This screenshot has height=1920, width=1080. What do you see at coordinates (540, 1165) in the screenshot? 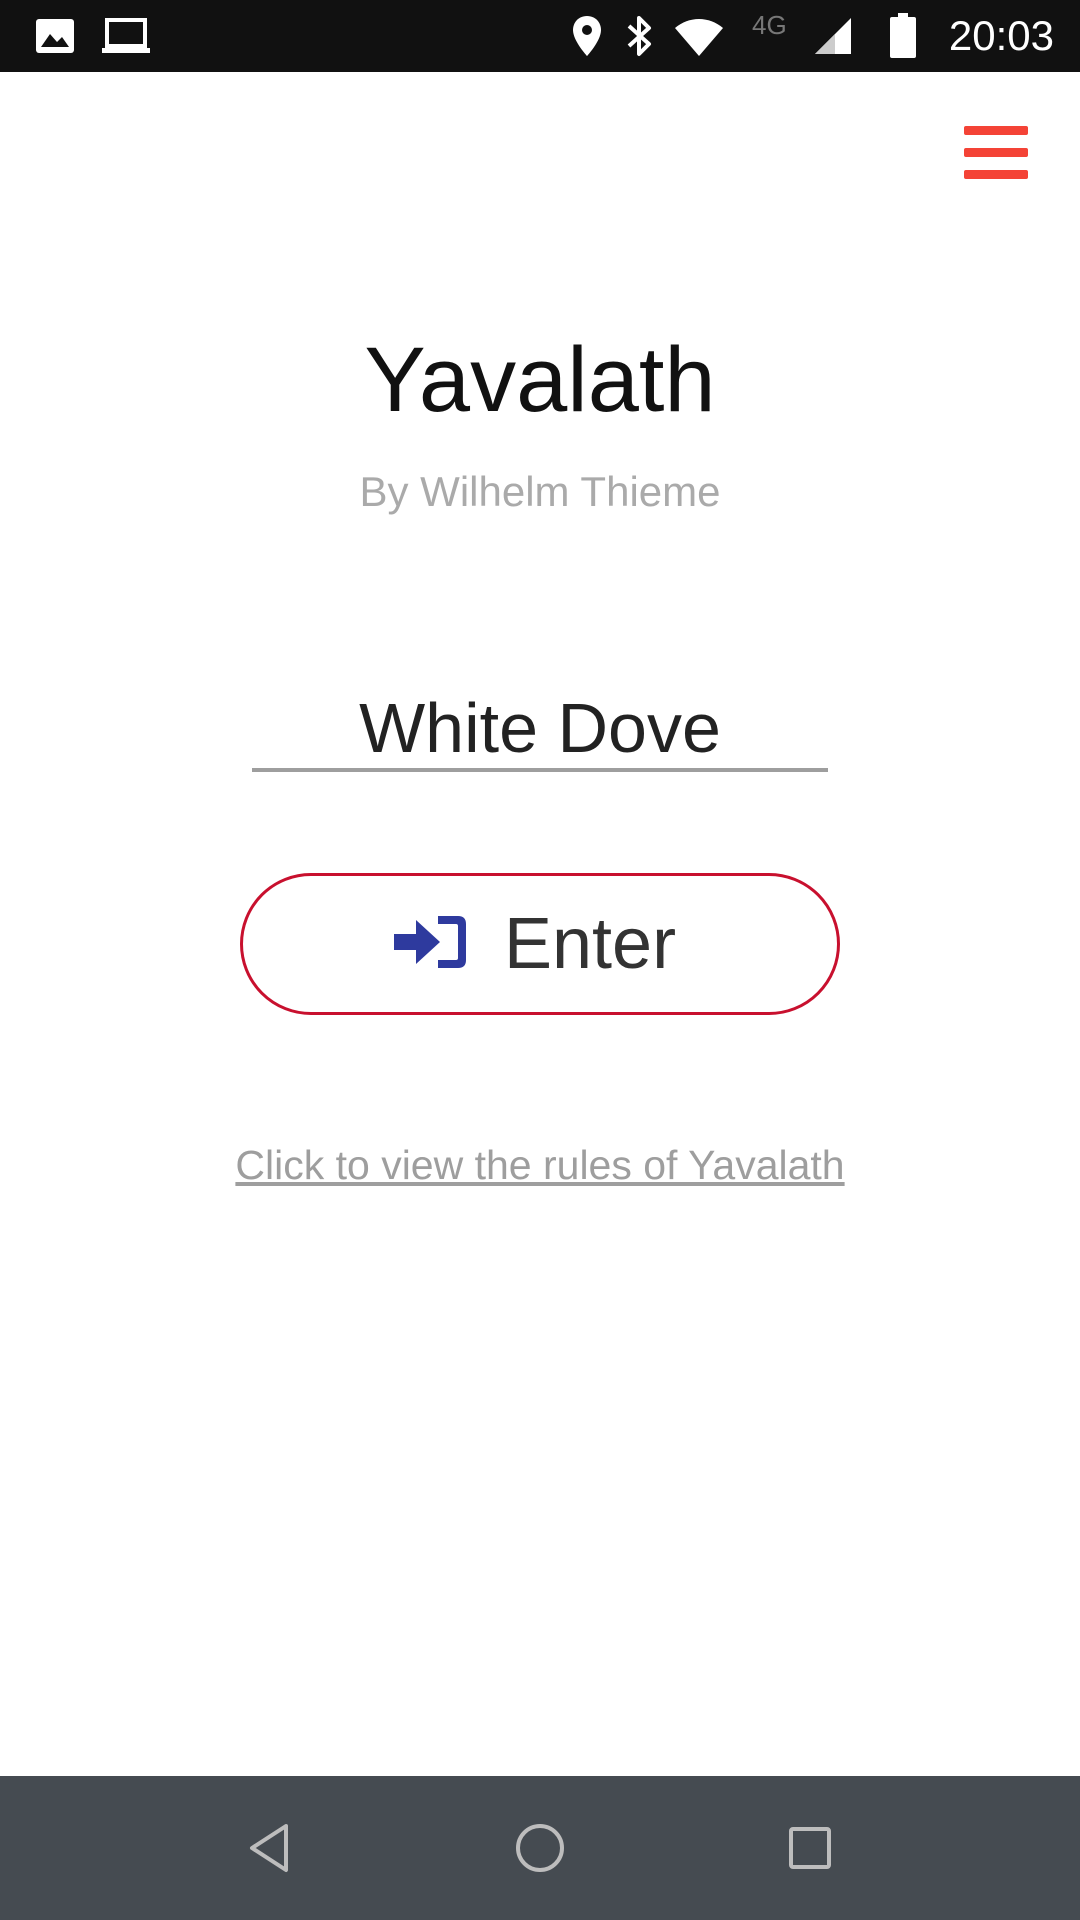
I see `rules-link: Click to view the rules of Yavalath` at bounding box center [540, 1165].